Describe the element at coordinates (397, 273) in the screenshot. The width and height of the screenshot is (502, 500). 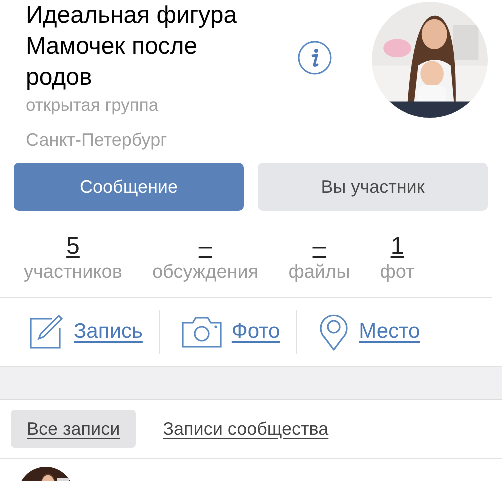
I see `stat-label: фот` at that location.